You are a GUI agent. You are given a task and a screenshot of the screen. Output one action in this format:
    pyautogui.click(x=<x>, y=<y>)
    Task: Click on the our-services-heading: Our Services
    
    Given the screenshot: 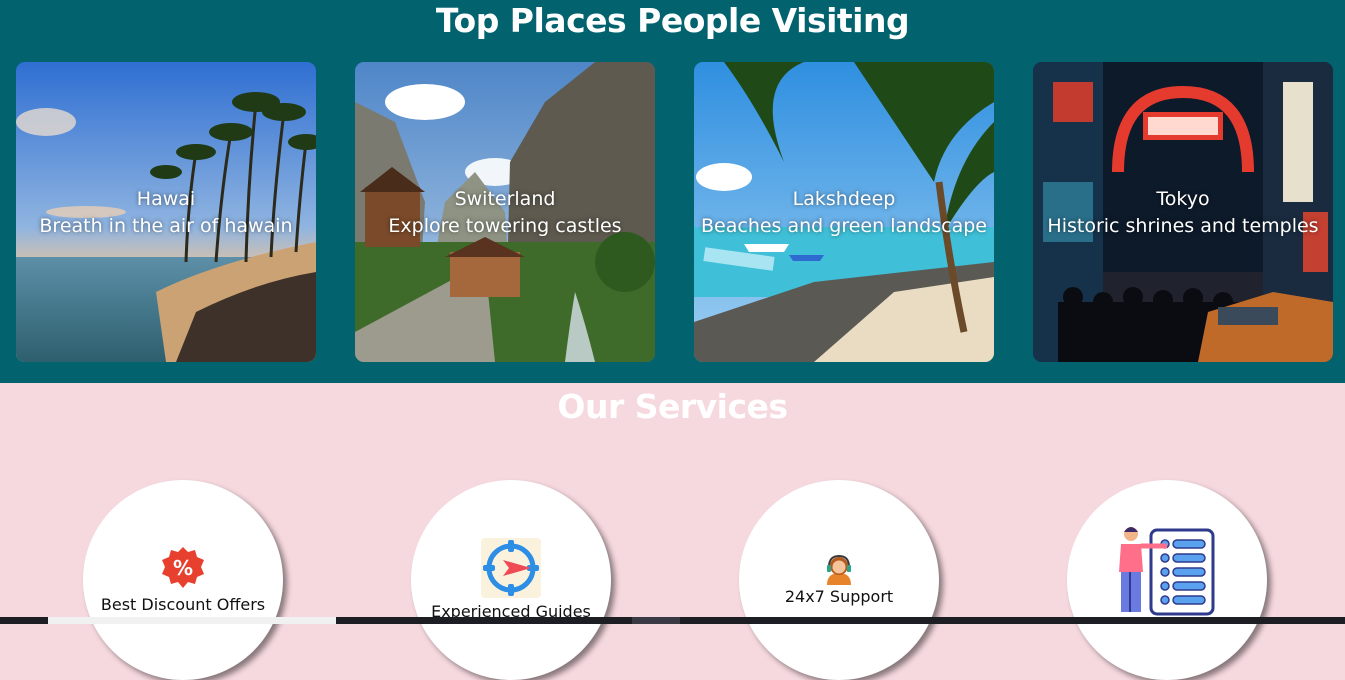 What is the action you would take?
    pyautogui.click(x=672, y=406)
    